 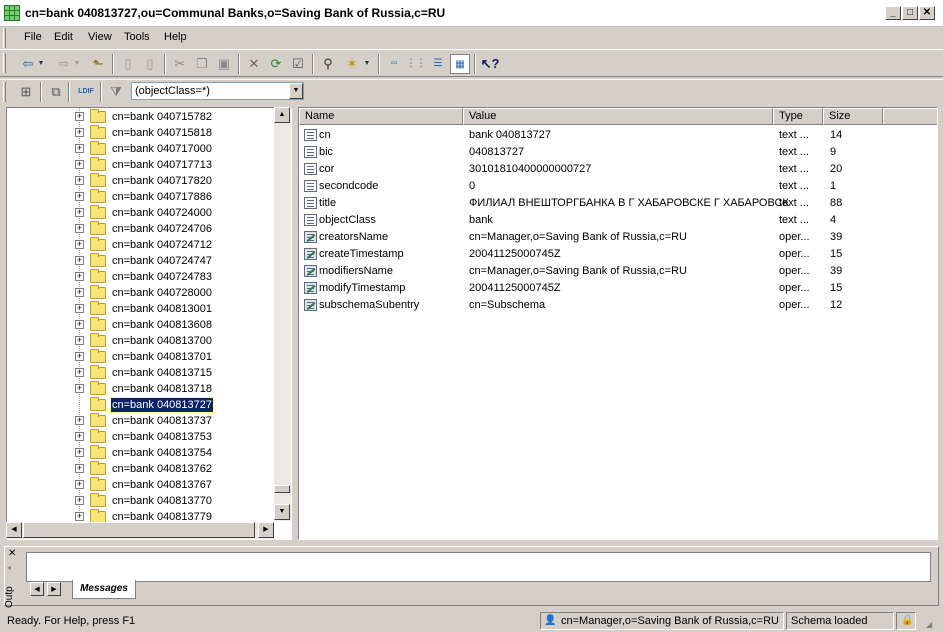 What do you see at coordinates (618, 152) in the screenshot?
I see `attribute-row: bic 040813727 text ... 9` at bounding box center [618, 152].